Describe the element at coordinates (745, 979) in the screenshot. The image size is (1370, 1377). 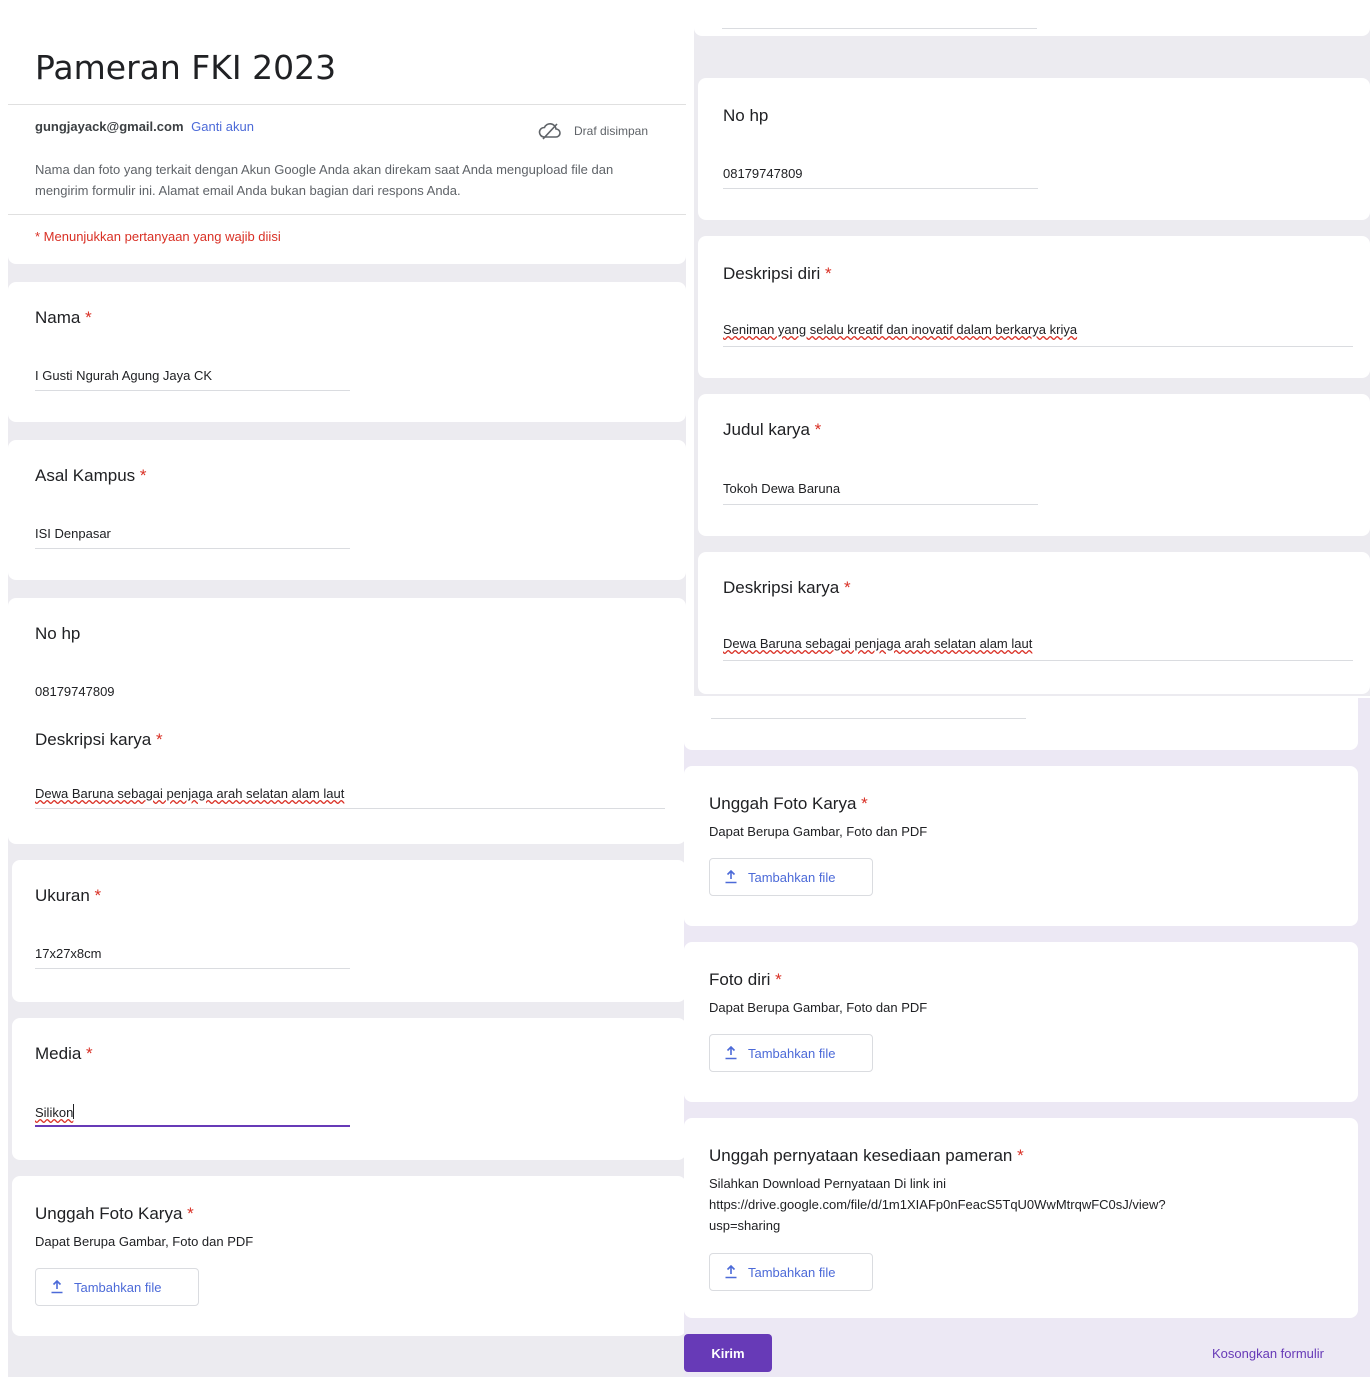
I see `question-title: Foto diri *` at that location.